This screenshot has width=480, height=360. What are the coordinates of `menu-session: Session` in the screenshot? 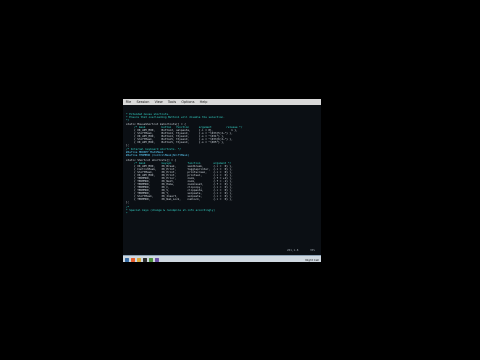 It's located at (143, 102).